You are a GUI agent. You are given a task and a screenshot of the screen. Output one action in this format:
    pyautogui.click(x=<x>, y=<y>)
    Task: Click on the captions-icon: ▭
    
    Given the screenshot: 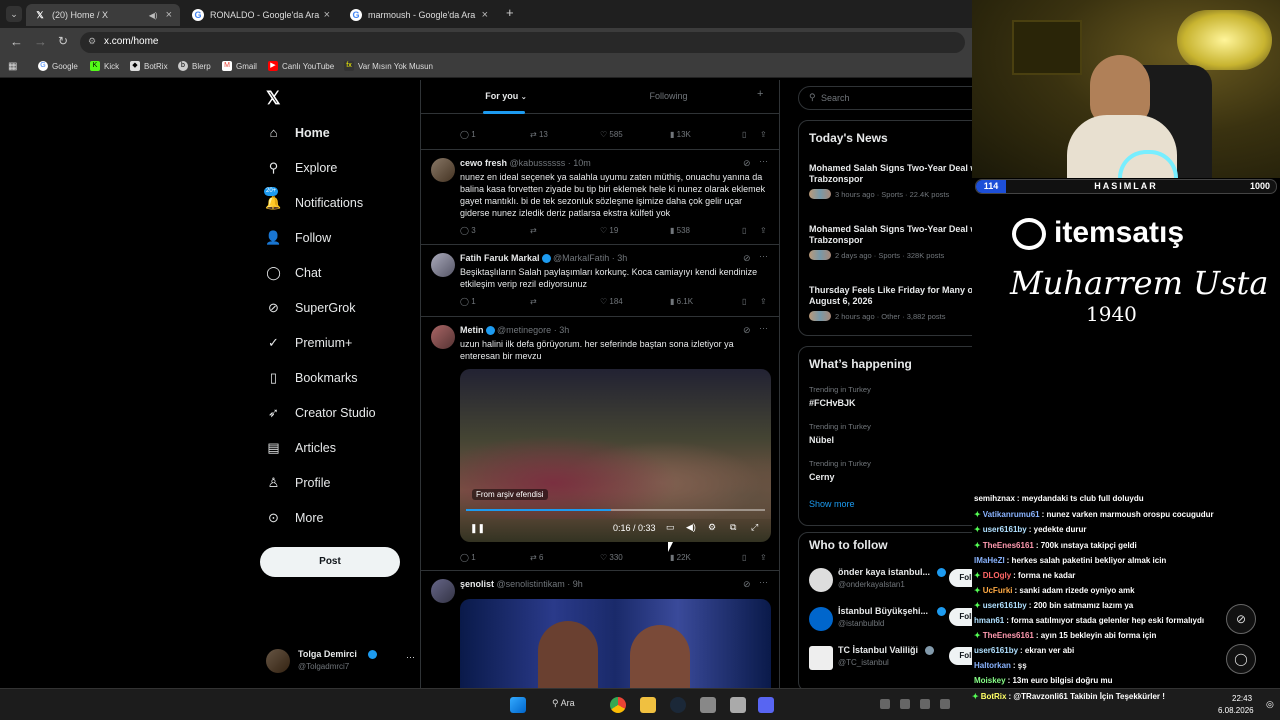 What is the action you would take?
    pyautogui.click(x=670, y=527)
    